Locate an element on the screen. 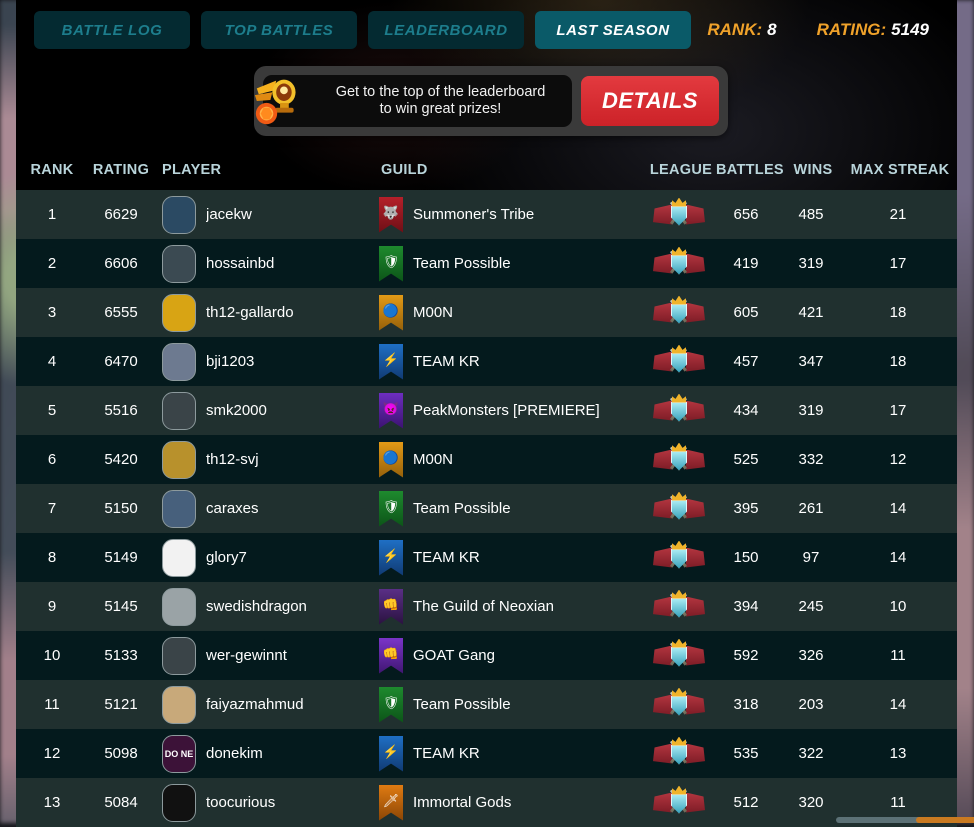  horizontal-scrollbar is located at coordinates (495, 820).